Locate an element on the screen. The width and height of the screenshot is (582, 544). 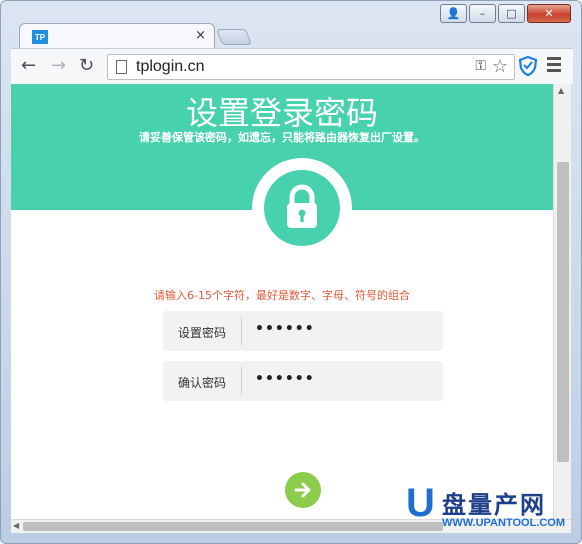
password-hint: 请输入6-15个字符，最好是数字、字母、符号的组合 is located at coordinates (282, 295).